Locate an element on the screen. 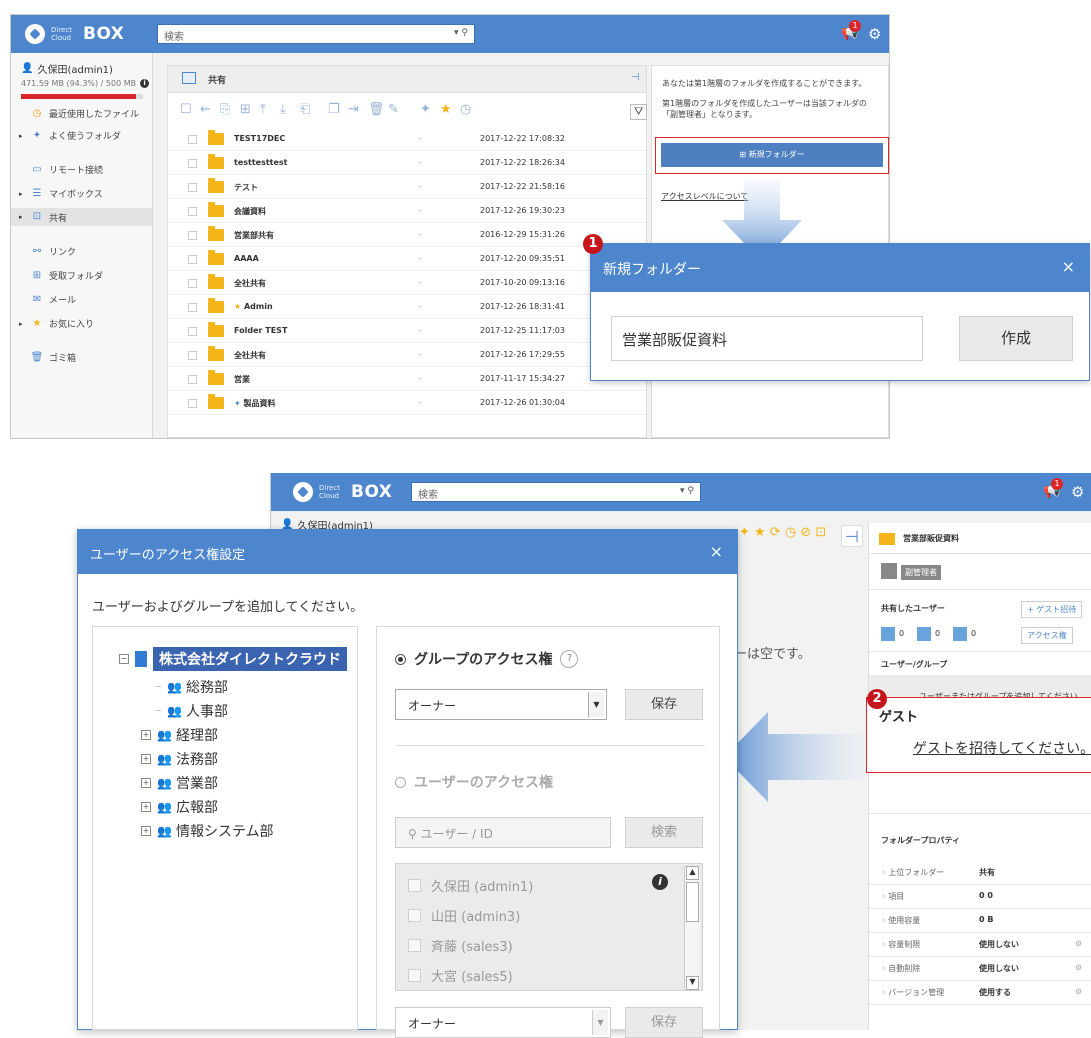  file-name-cell: テスト is located at coordinates (246, 187).